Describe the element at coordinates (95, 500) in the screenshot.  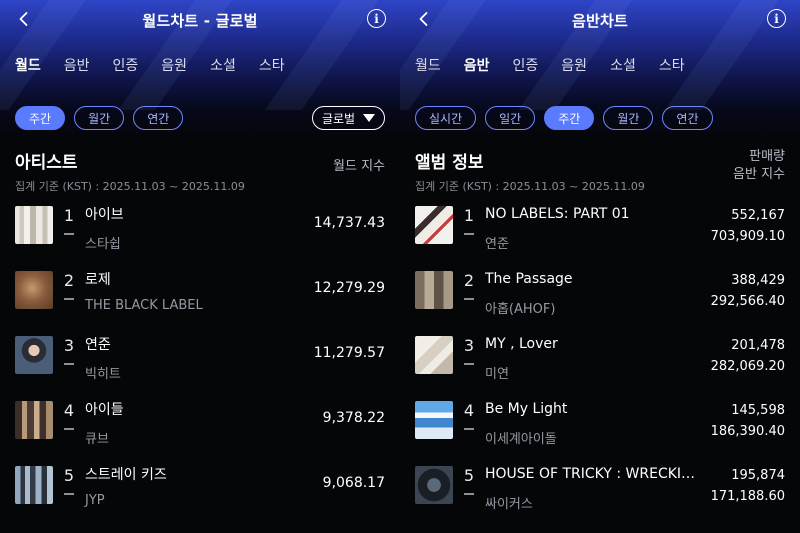
I see `agency-name: JYP` at that location.